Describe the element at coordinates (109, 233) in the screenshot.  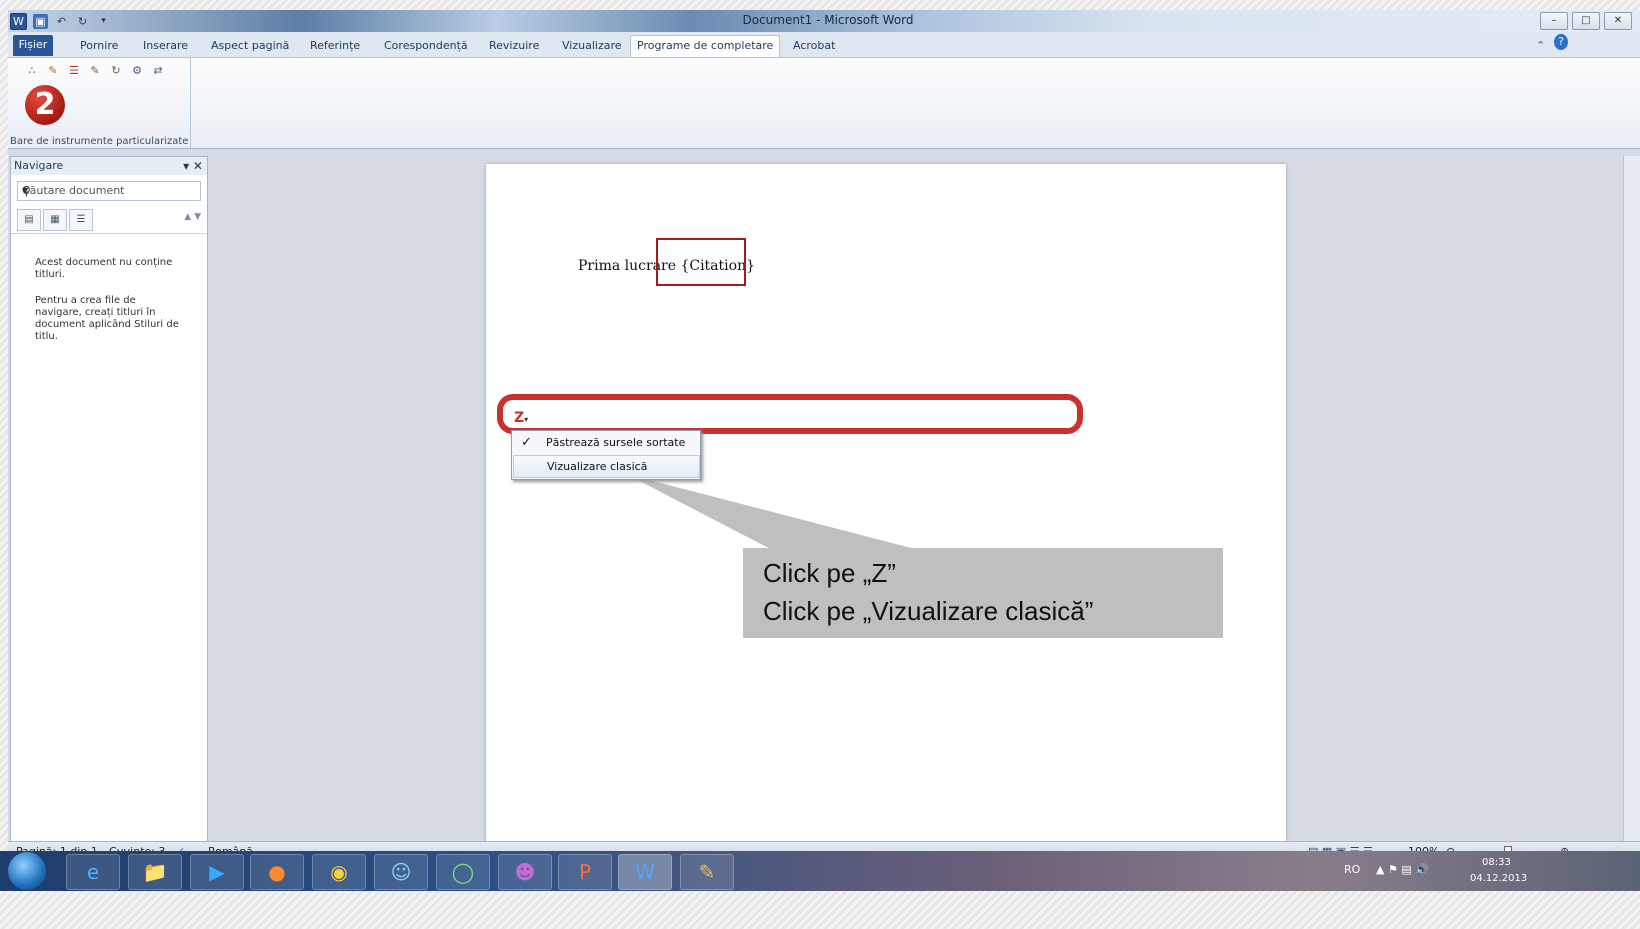
I see `divider` at that location.